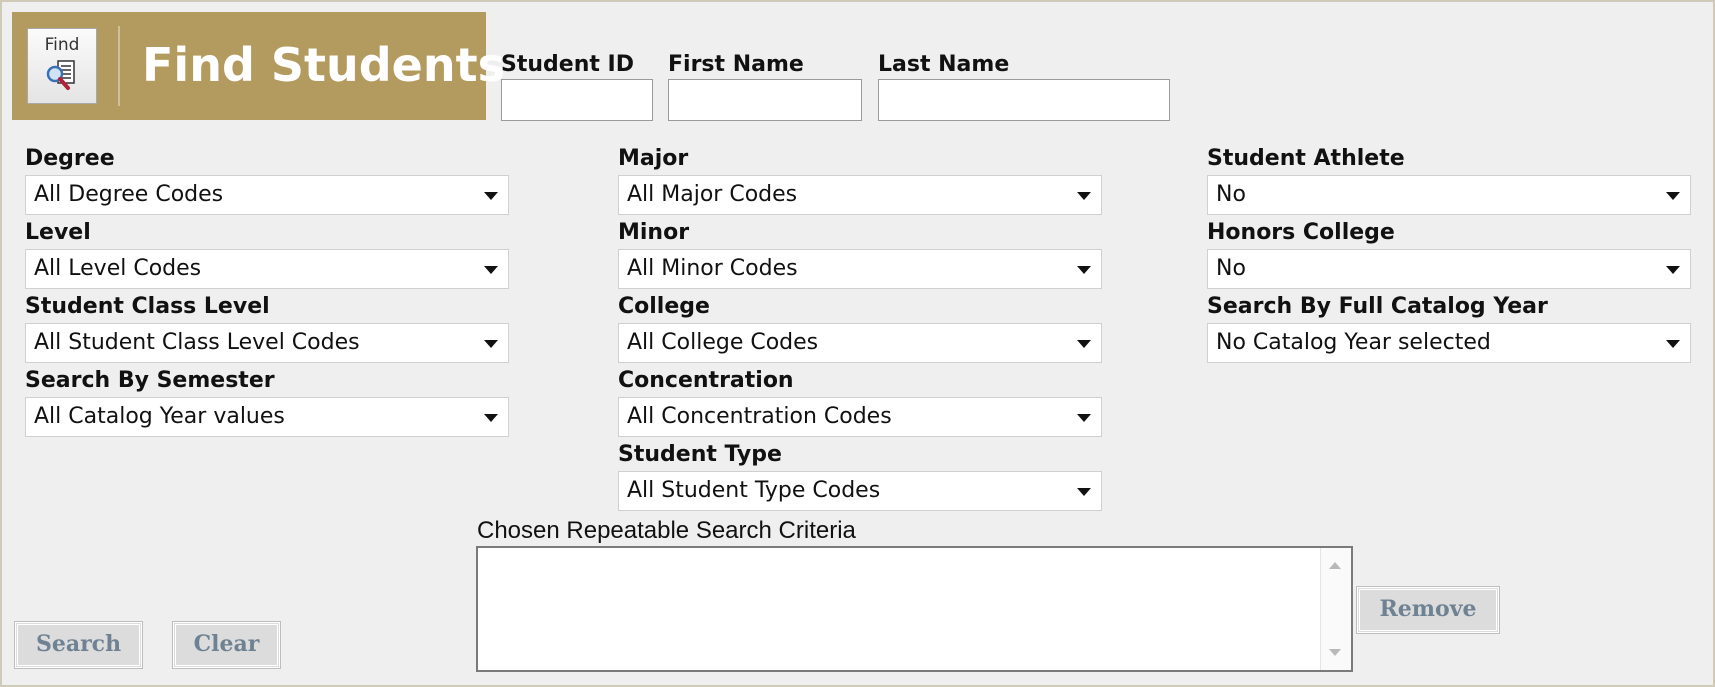  What do you see at coordinates (129, 194) in the screenshot?
I see `degree-select-value: All Degree Codes` at bounding box center [129, 194].